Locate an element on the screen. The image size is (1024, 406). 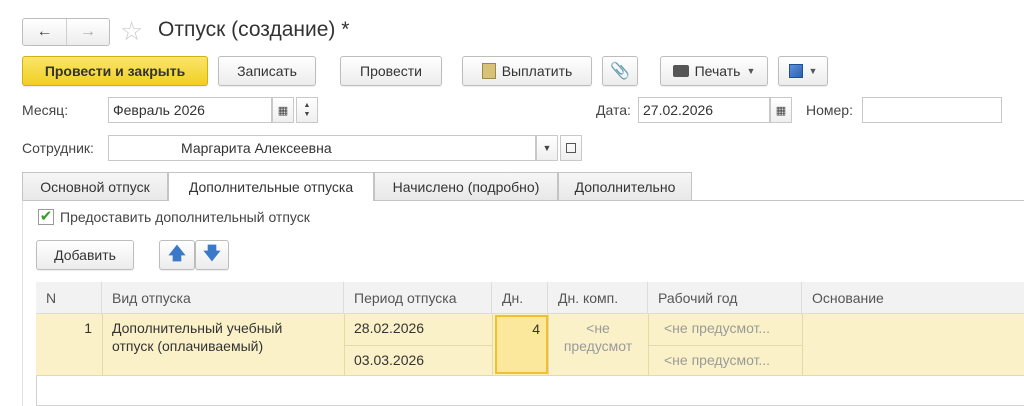
post-and-close-button: Провести и закрыть is located at coordinates (115, 71).